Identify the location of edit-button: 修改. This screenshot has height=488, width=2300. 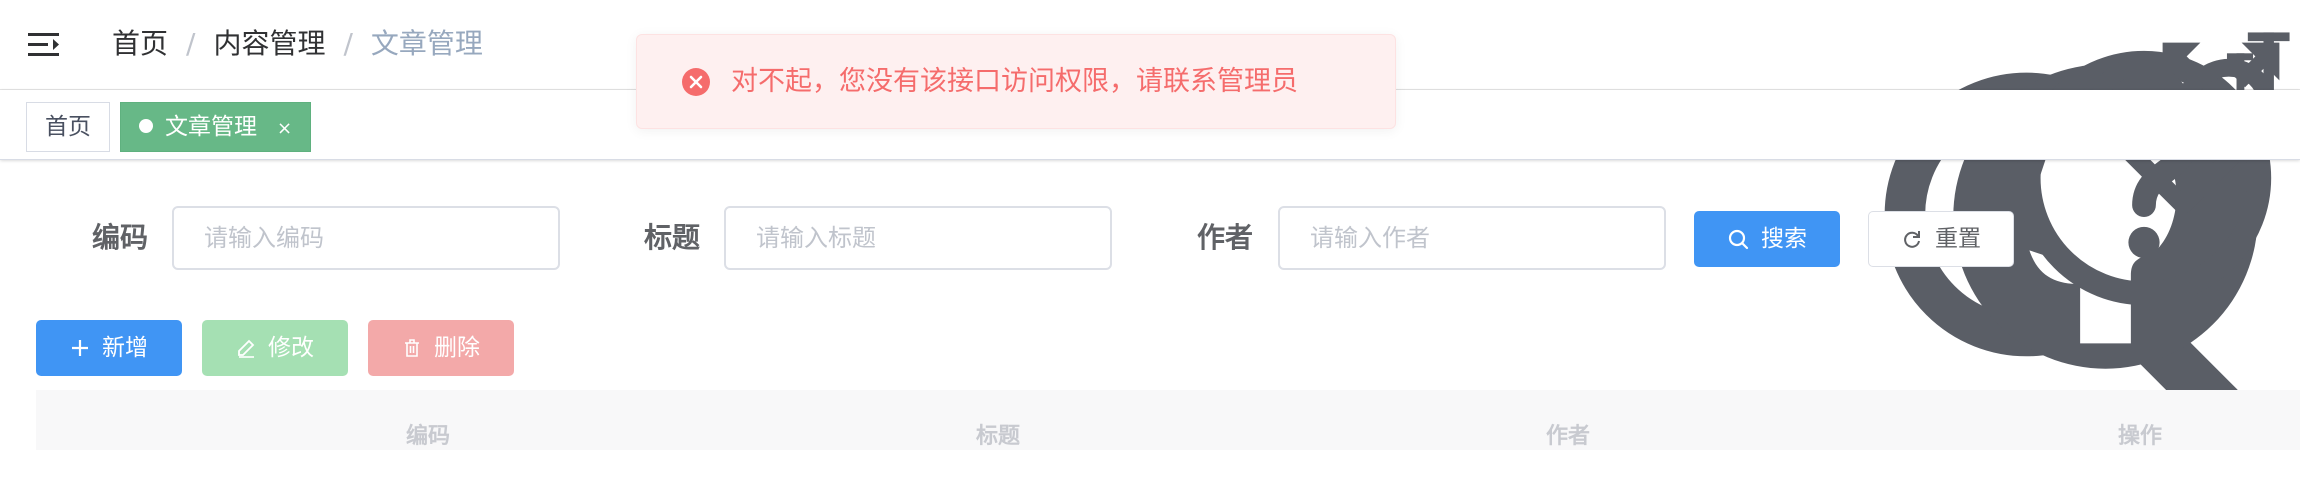
(275, 348).